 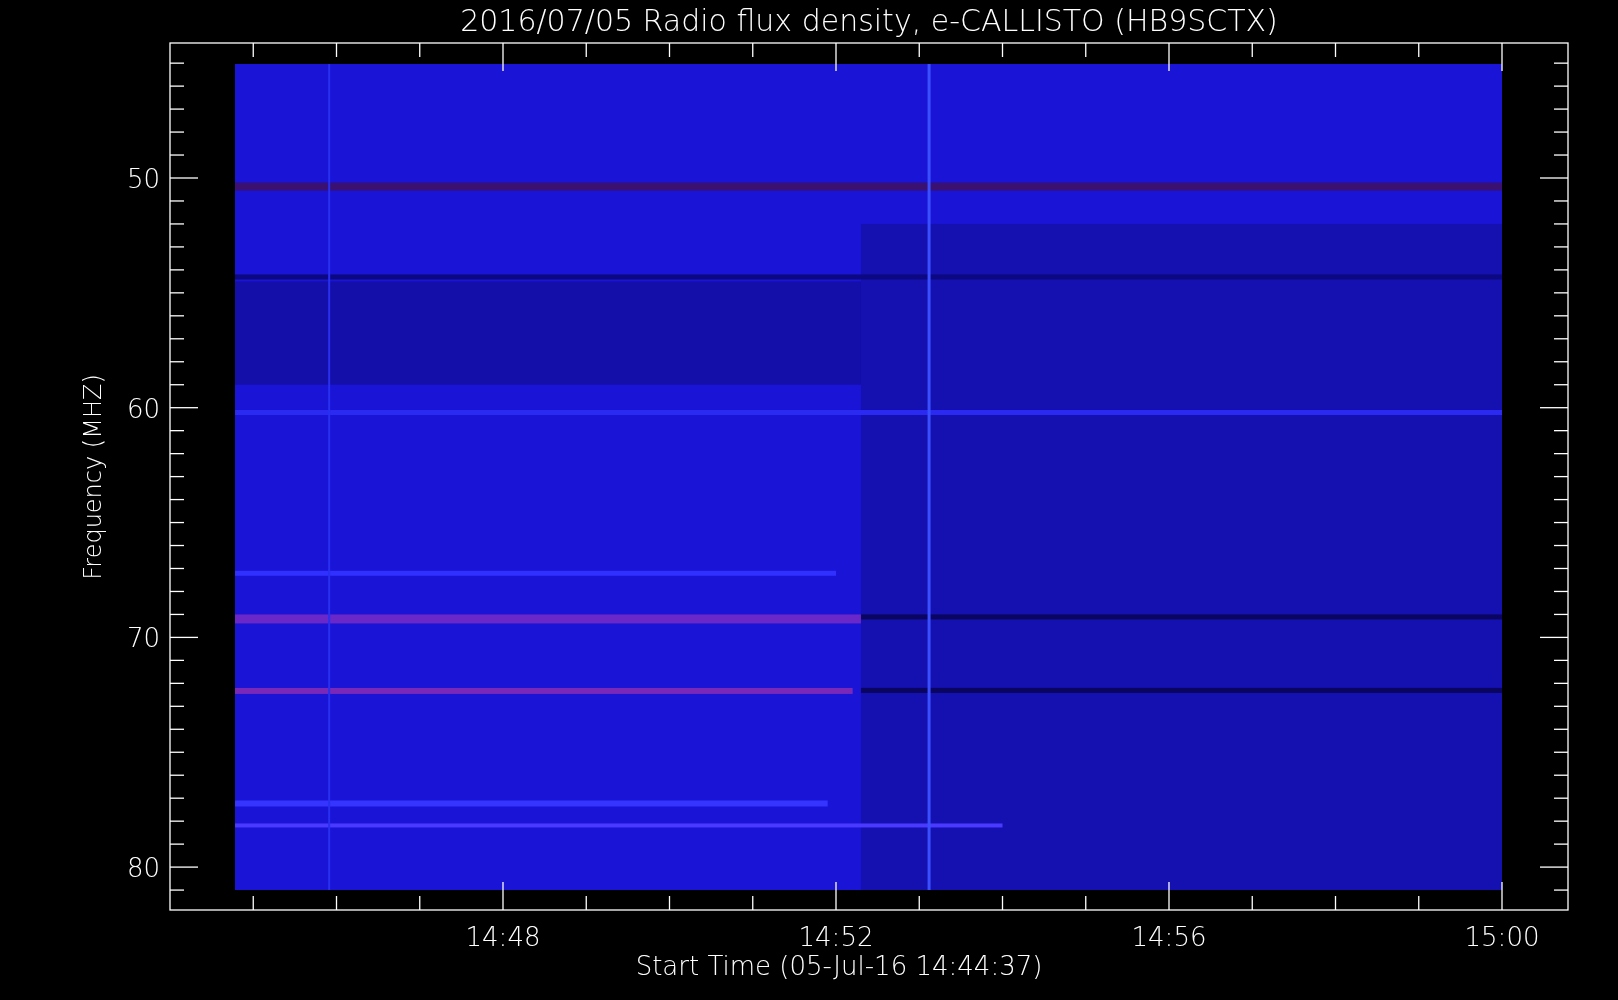 What do you see at coordinates (143, 868) in the screenshot?
I see `y-tick-label: 80` at bounding box center [143, 868].